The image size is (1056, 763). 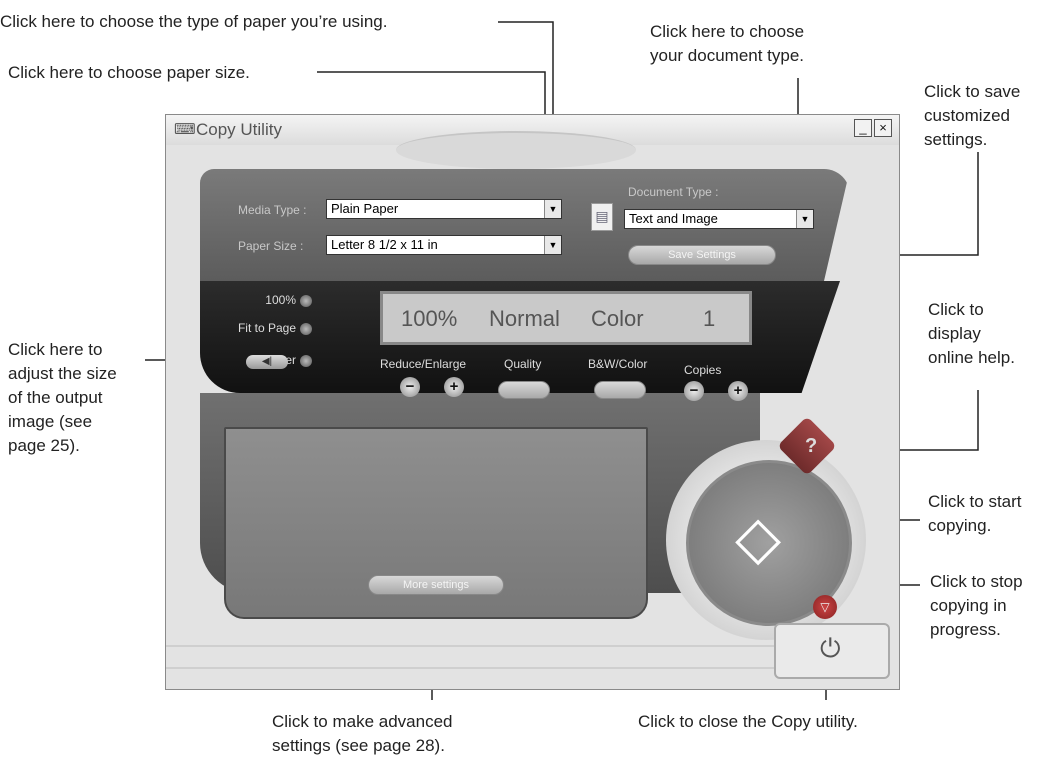 I want to click on paper-size-select: Letter 8 1/2 x 11 in ▼, so click(x=444, y=245).